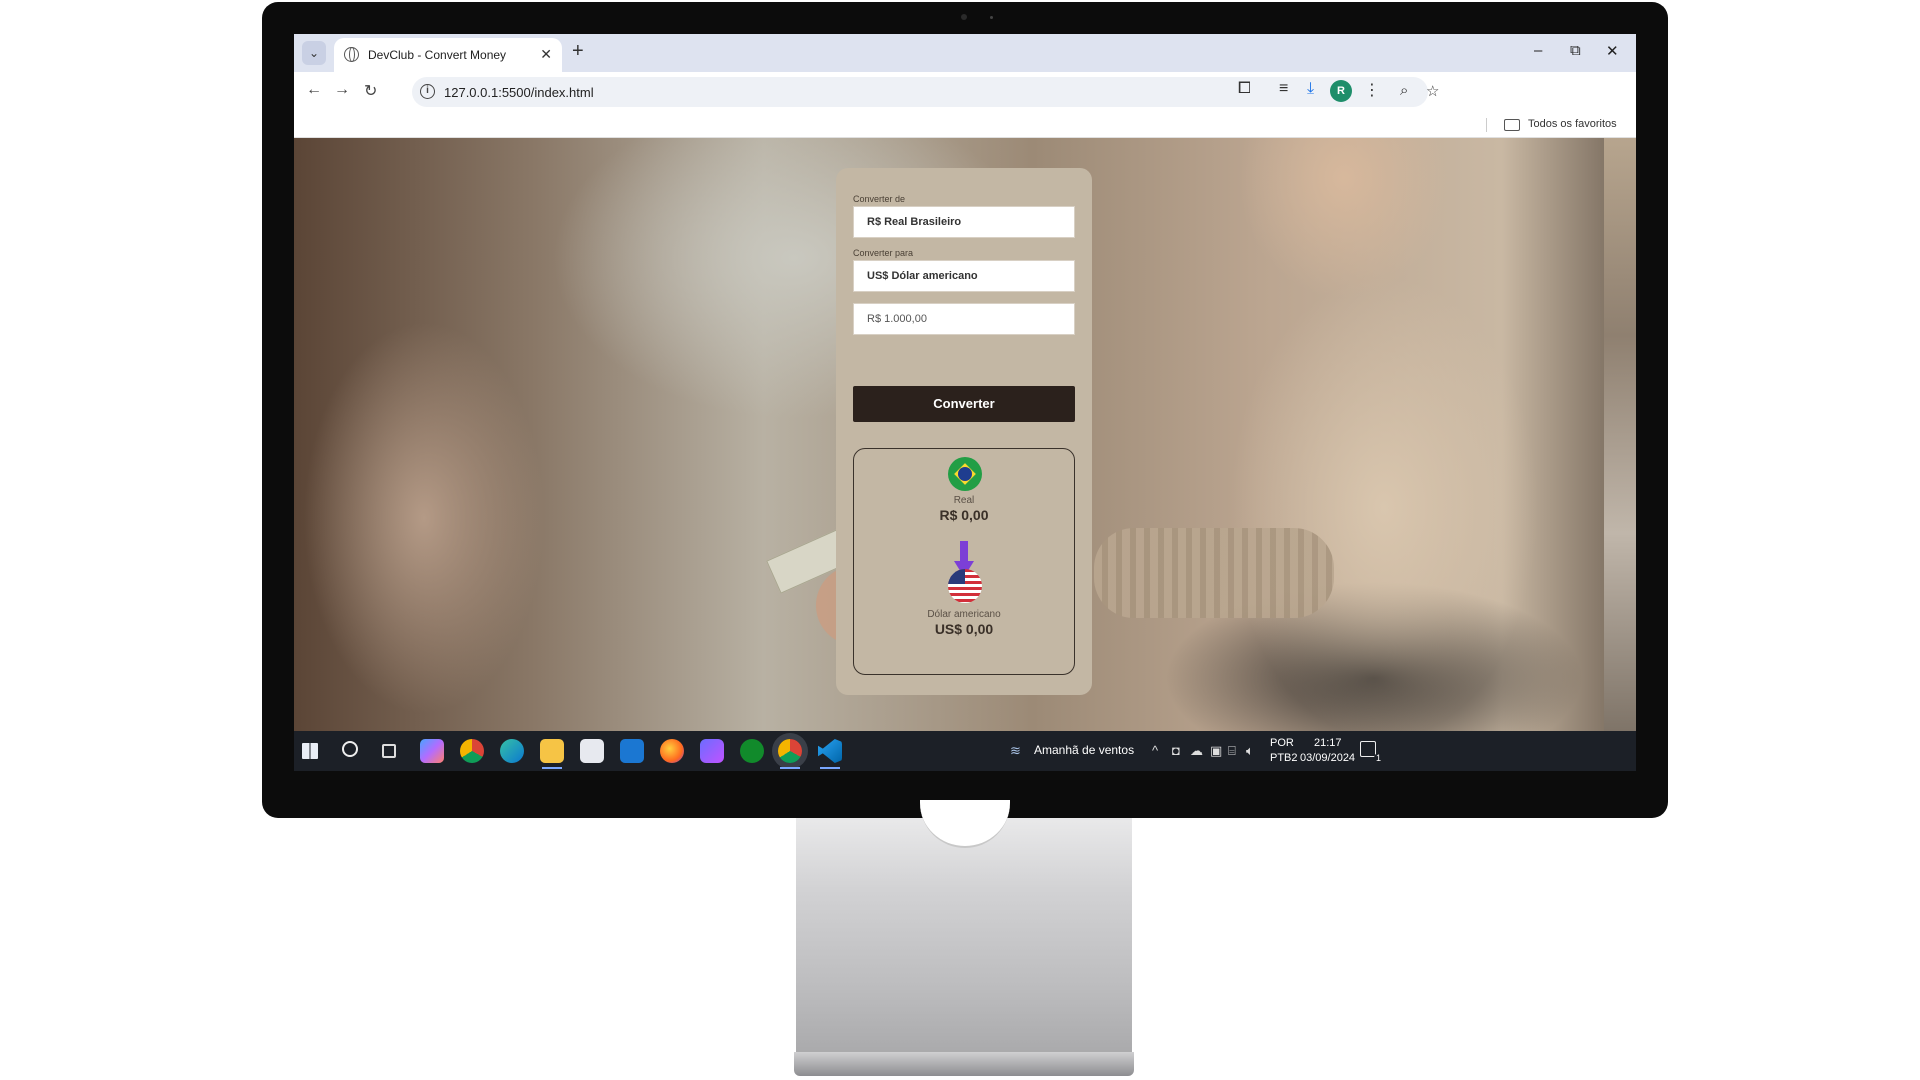  What do you see at coordinates (310, 751) in the screenshot?
I see `windows-start-icon` at bounding box center [310, 751].